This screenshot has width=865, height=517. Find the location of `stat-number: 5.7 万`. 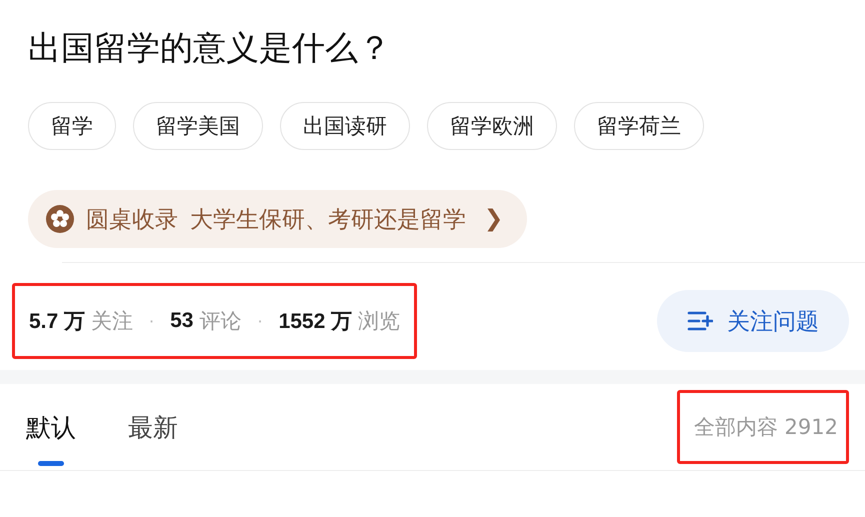

stat-number: 5.7 万 is located at coordinates (57, 322).